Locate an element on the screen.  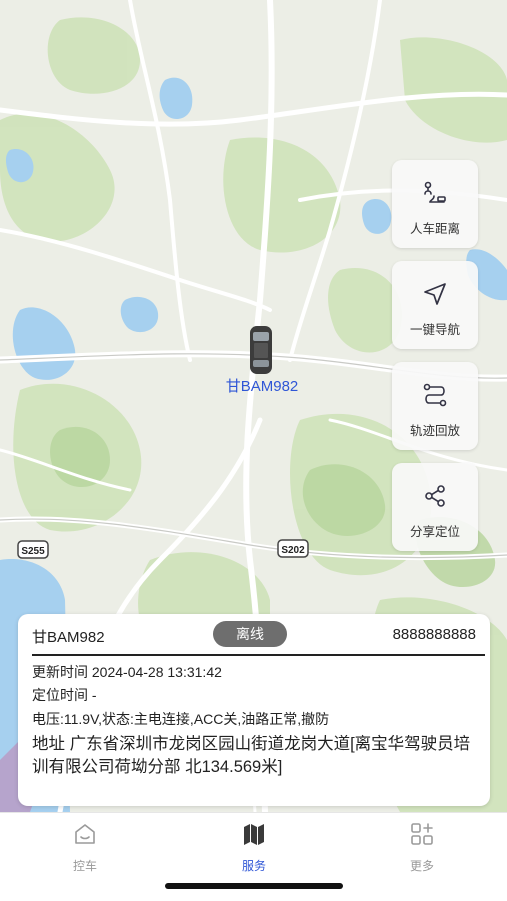
road-badge-s202-text: S202 is located at coordinates (293, 550).